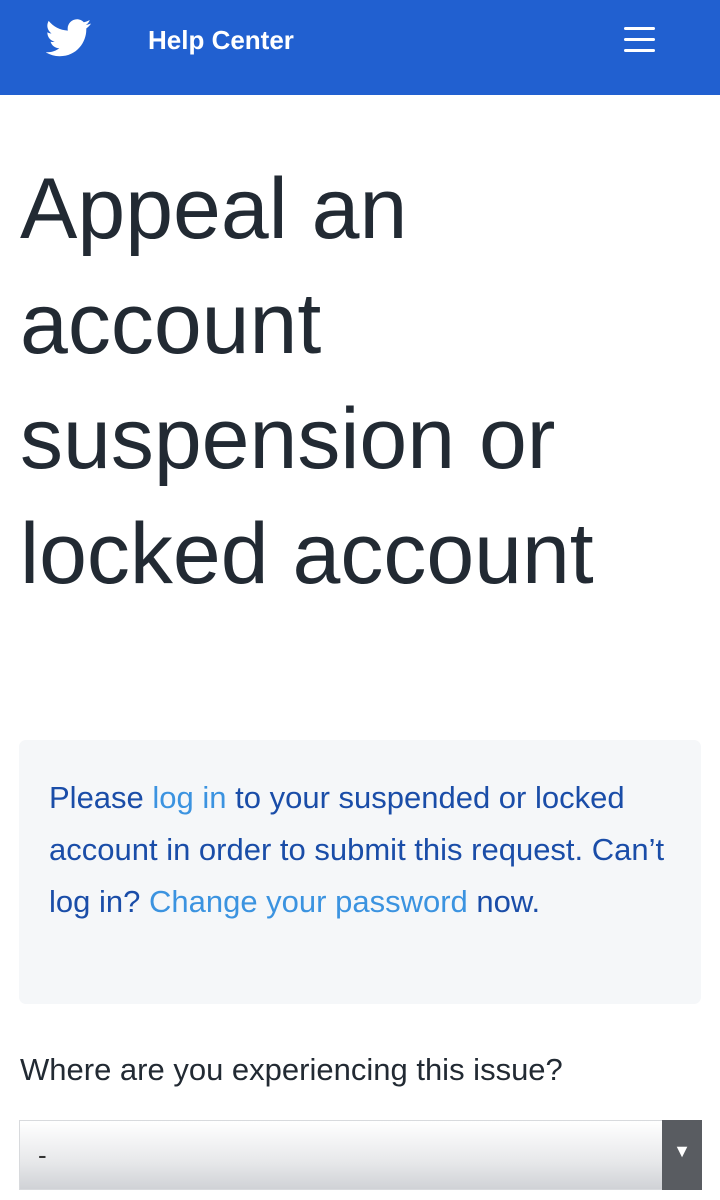 The height and width of the screenshot is (1200, 720). I want to click on hamburger-menu-icon, so click(639, 40).